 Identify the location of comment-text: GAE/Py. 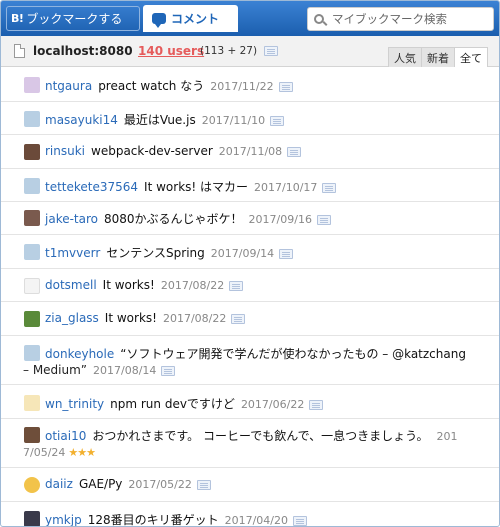
(100, 484).